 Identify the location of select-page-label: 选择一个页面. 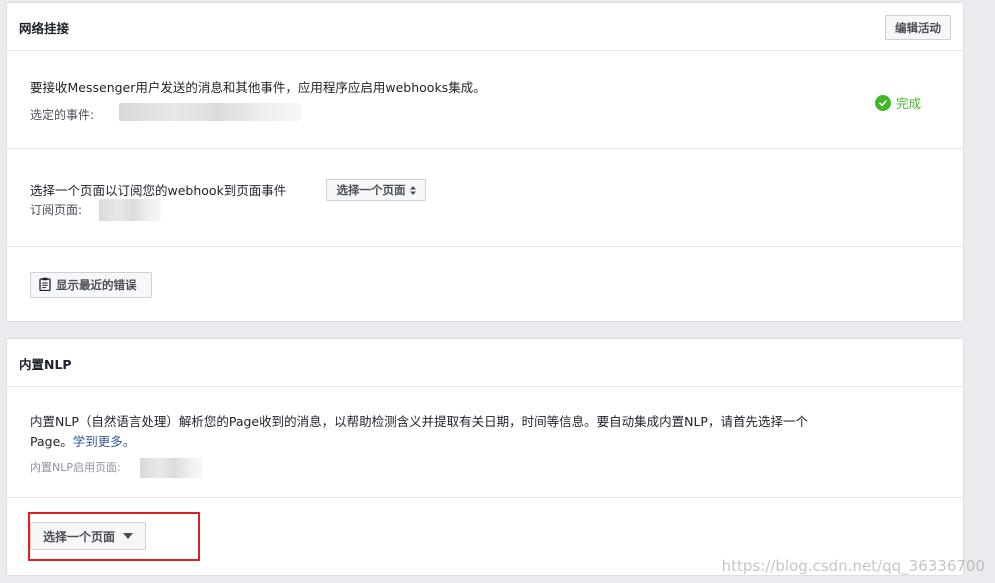
(371, 190).